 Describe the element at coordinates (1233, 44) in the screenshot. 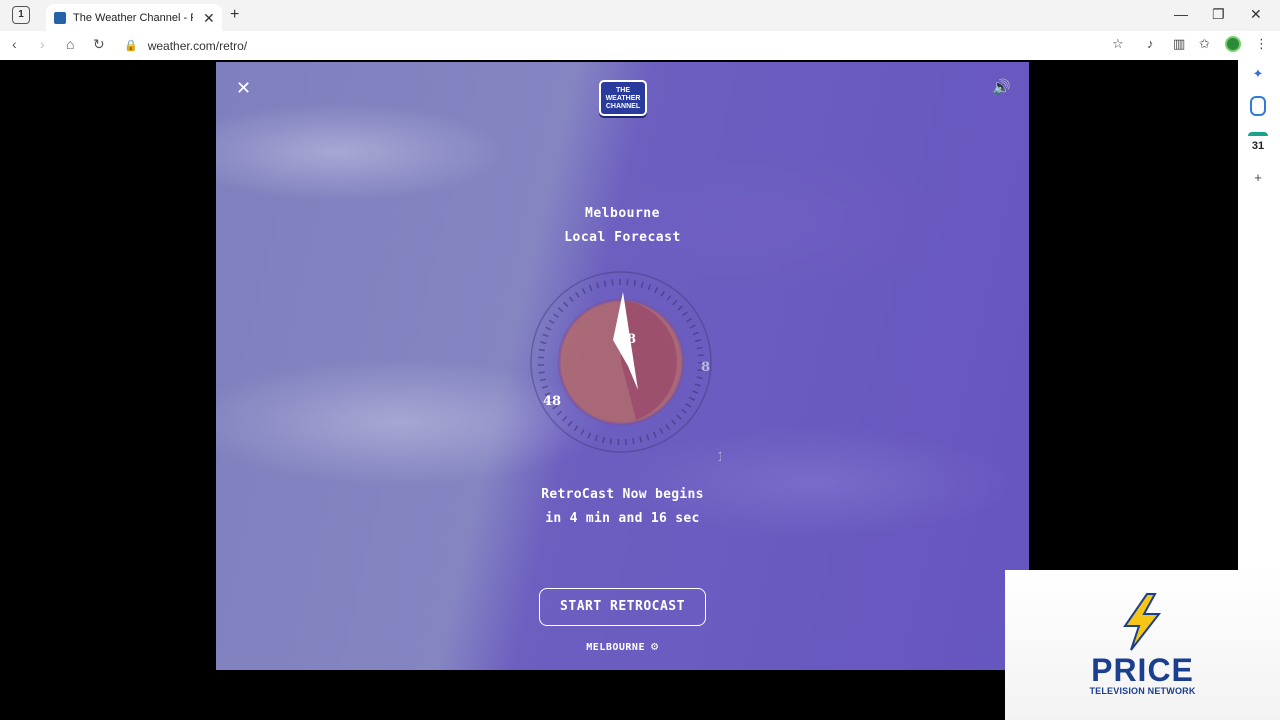

I see `profile-avatar` at that location.